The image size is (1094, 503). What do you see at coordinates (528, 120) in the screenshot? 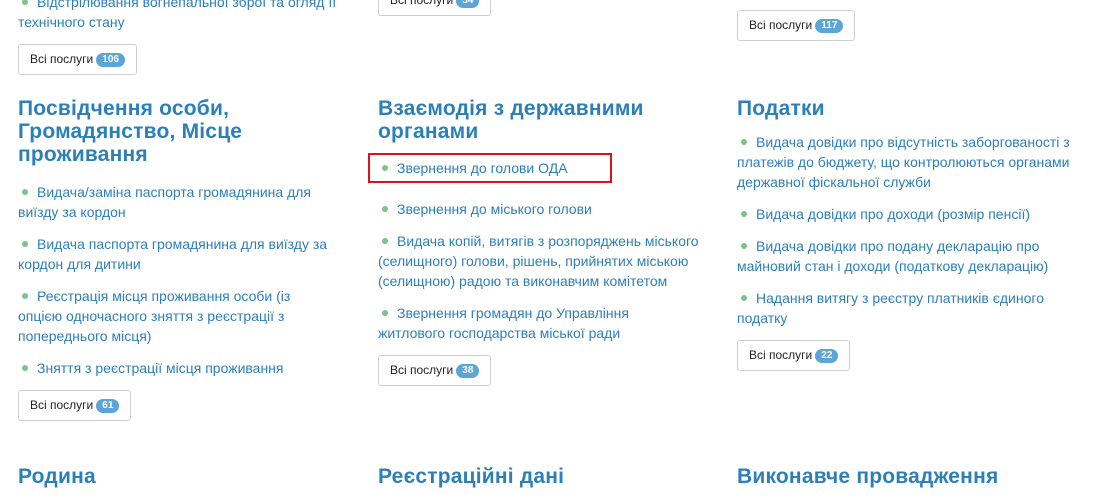
I see `category-title: Взаємодія з державними органами` at bounding box center [528, 120].